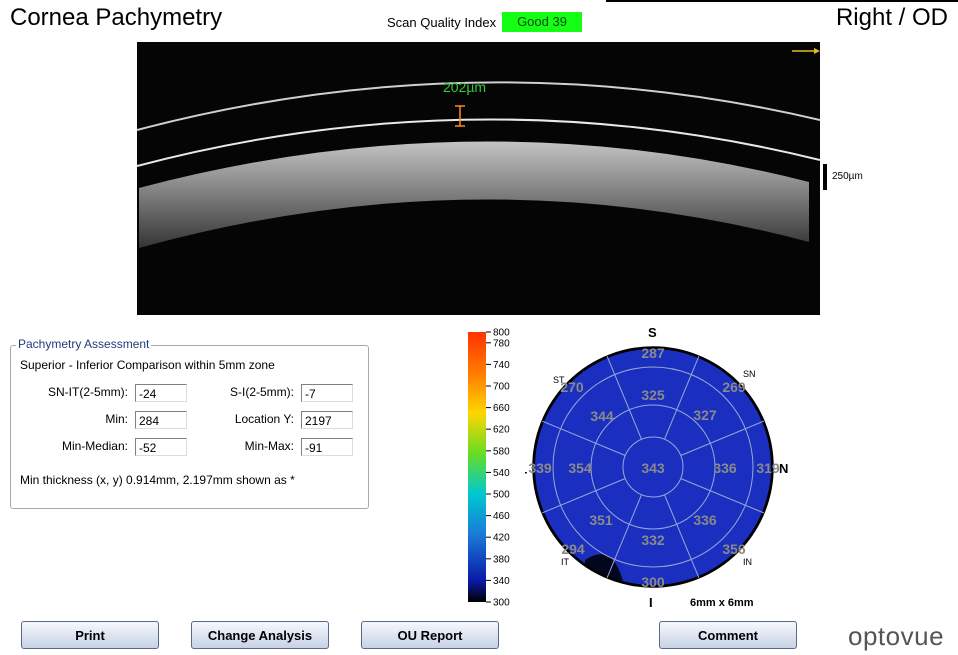 This screenshot has width=958, height=655. I want to click on map-label-s: S, so click(652, 332).